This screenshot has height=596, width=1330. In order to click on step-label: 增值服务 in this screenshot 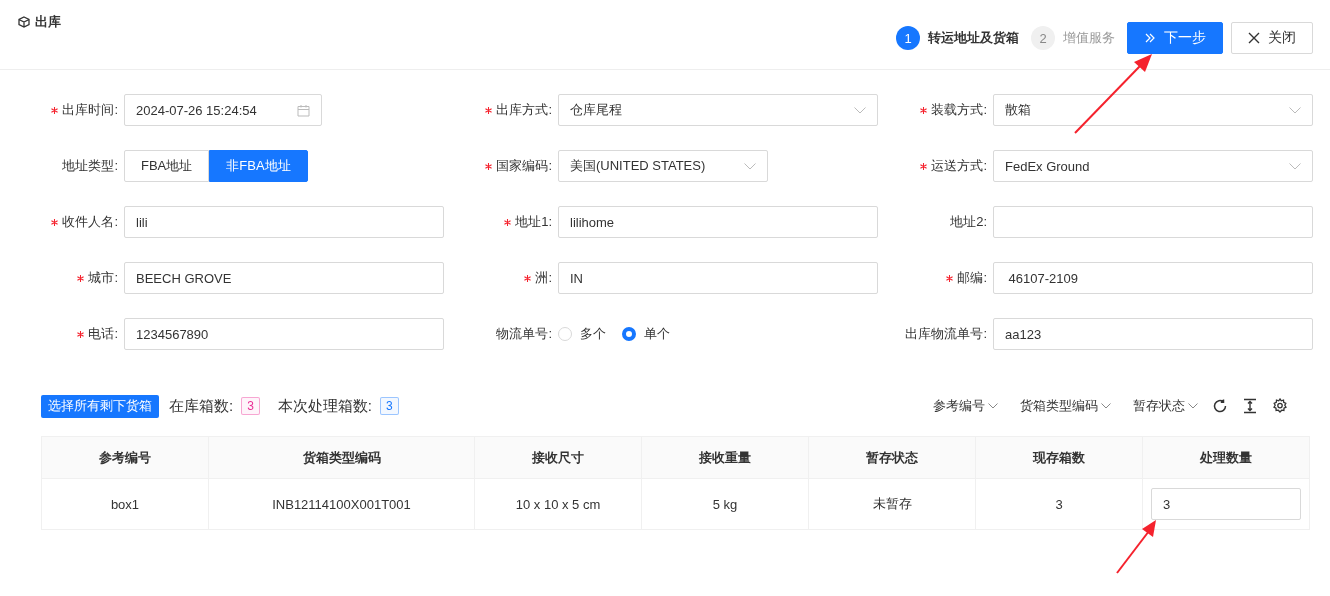, I will do `click(1089, 38)`.